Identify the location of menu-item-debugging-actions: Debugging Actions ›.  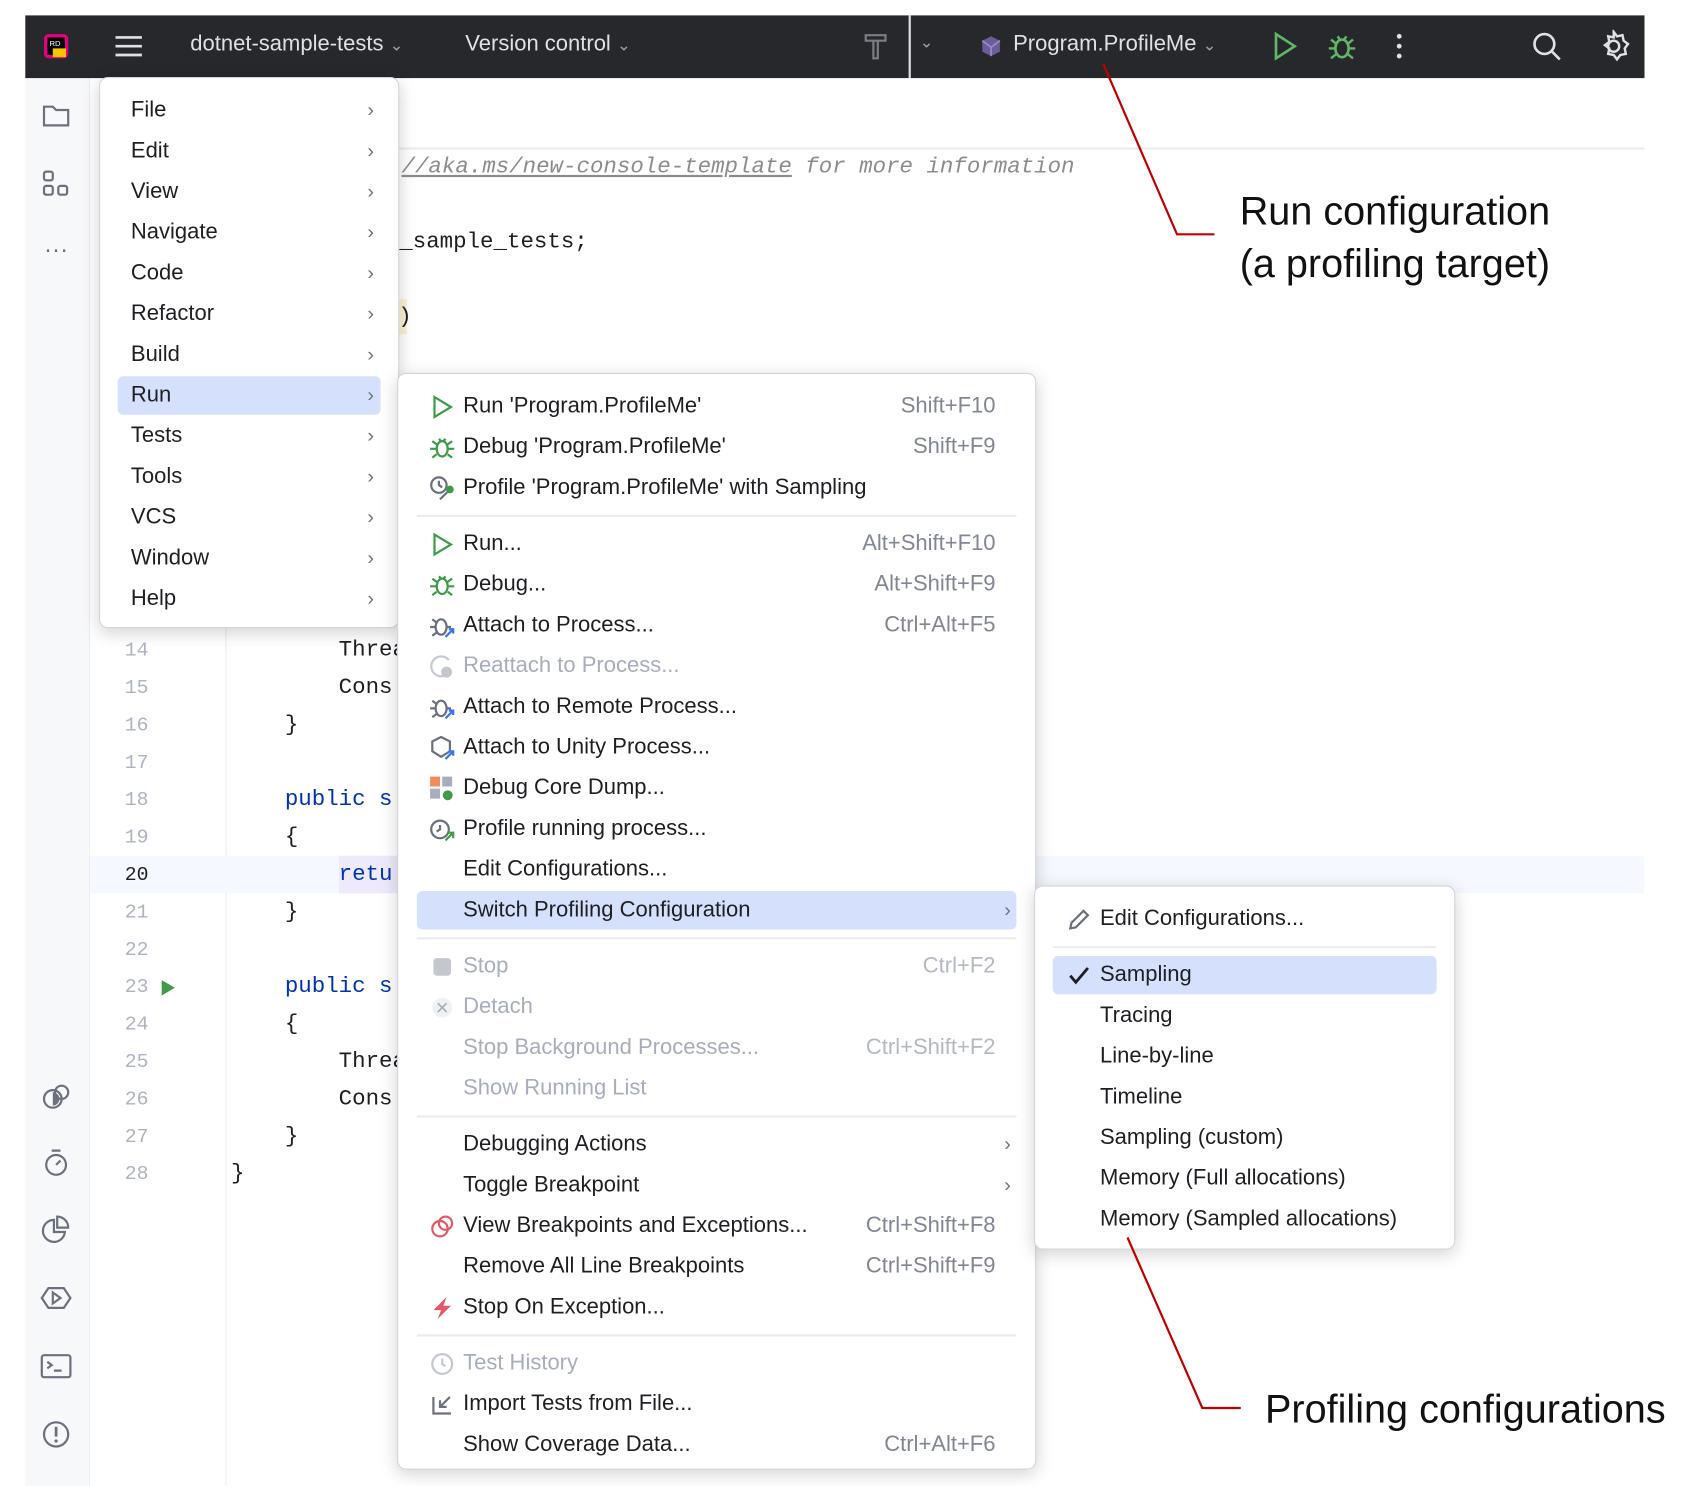
(716, 1144).